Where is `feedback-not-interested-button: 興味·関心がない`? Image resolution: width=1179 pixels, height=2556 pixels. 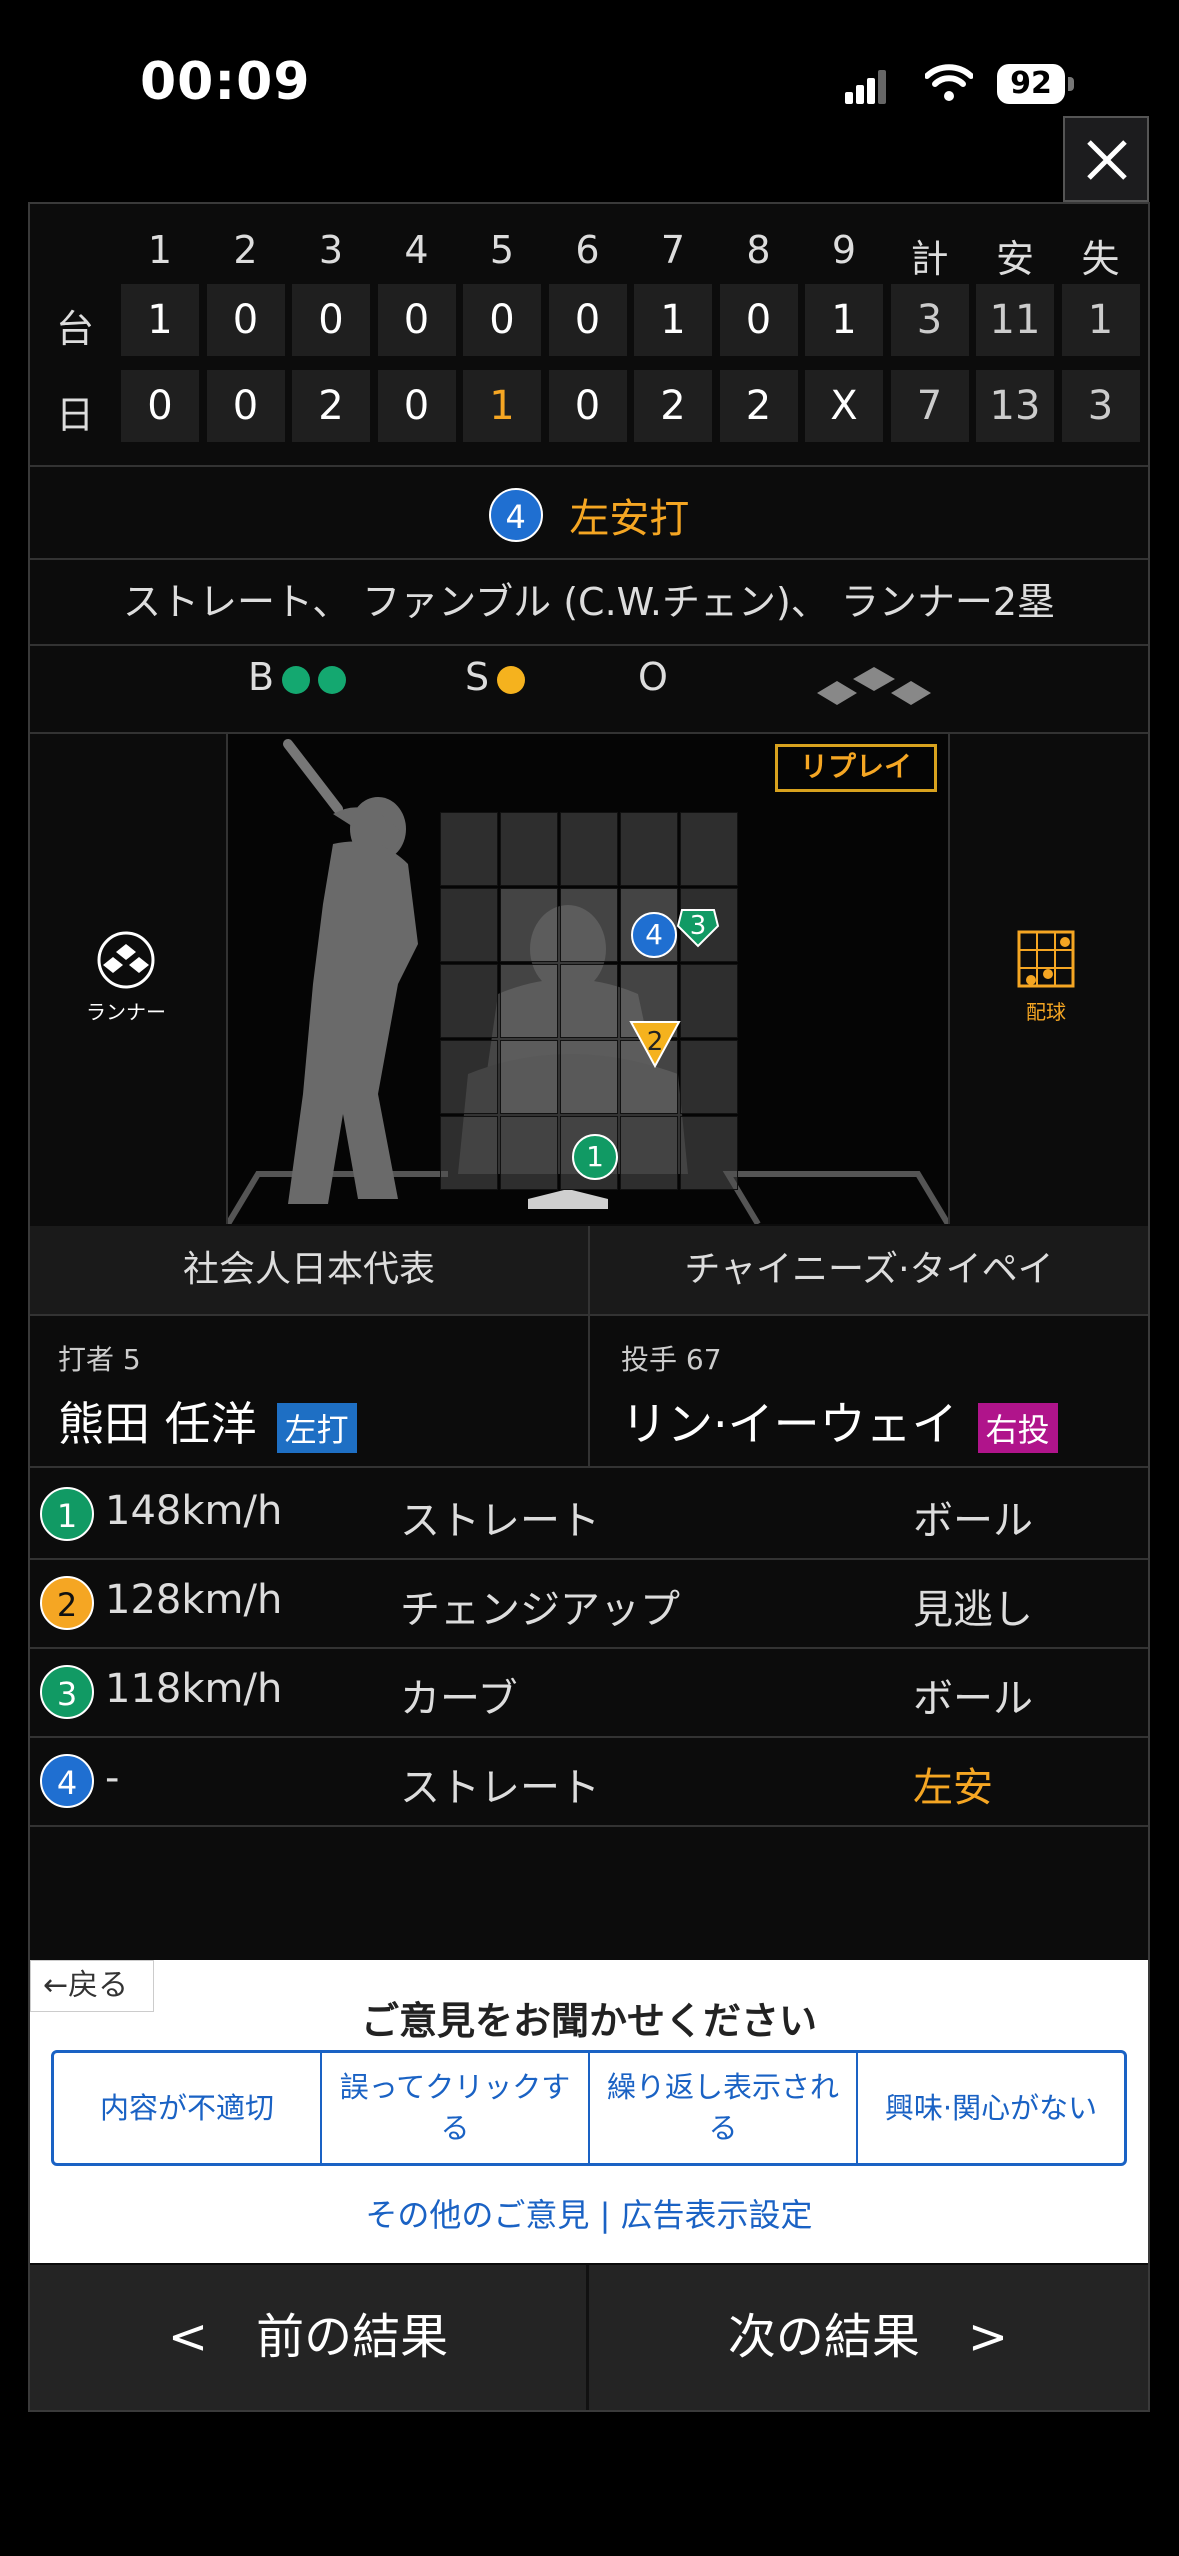
feedback-not-interested-button: 興味·関心がない is located at coordinates (991, 2108).